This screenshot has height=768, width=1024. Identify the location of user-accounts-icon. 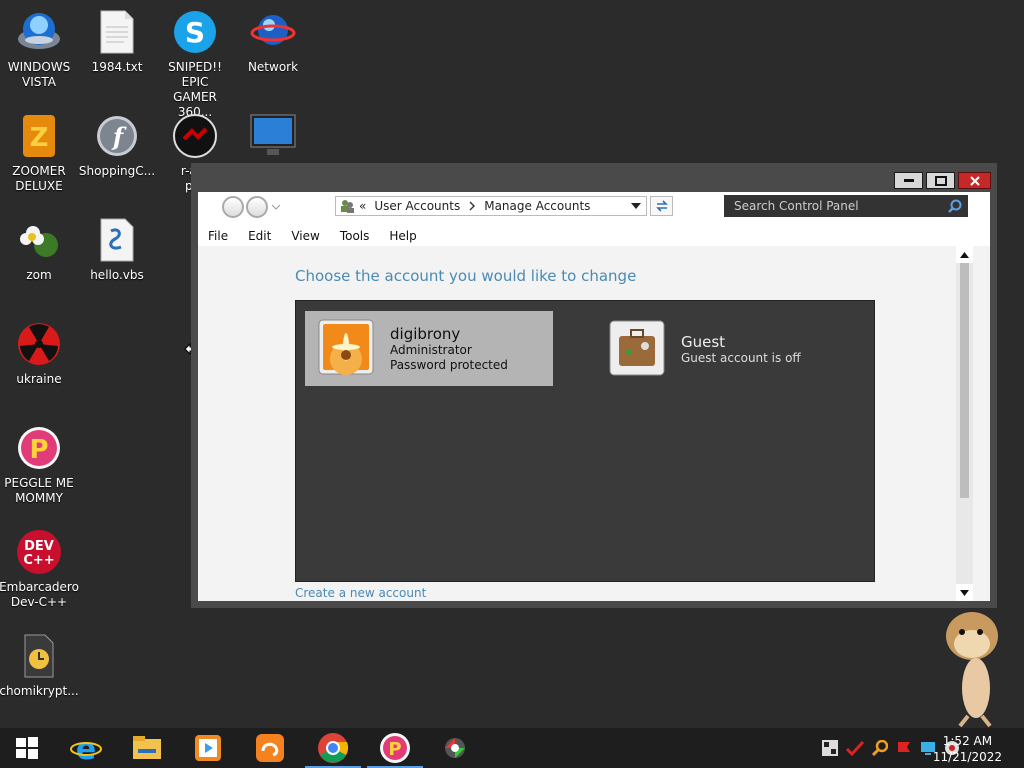
(347, 206).